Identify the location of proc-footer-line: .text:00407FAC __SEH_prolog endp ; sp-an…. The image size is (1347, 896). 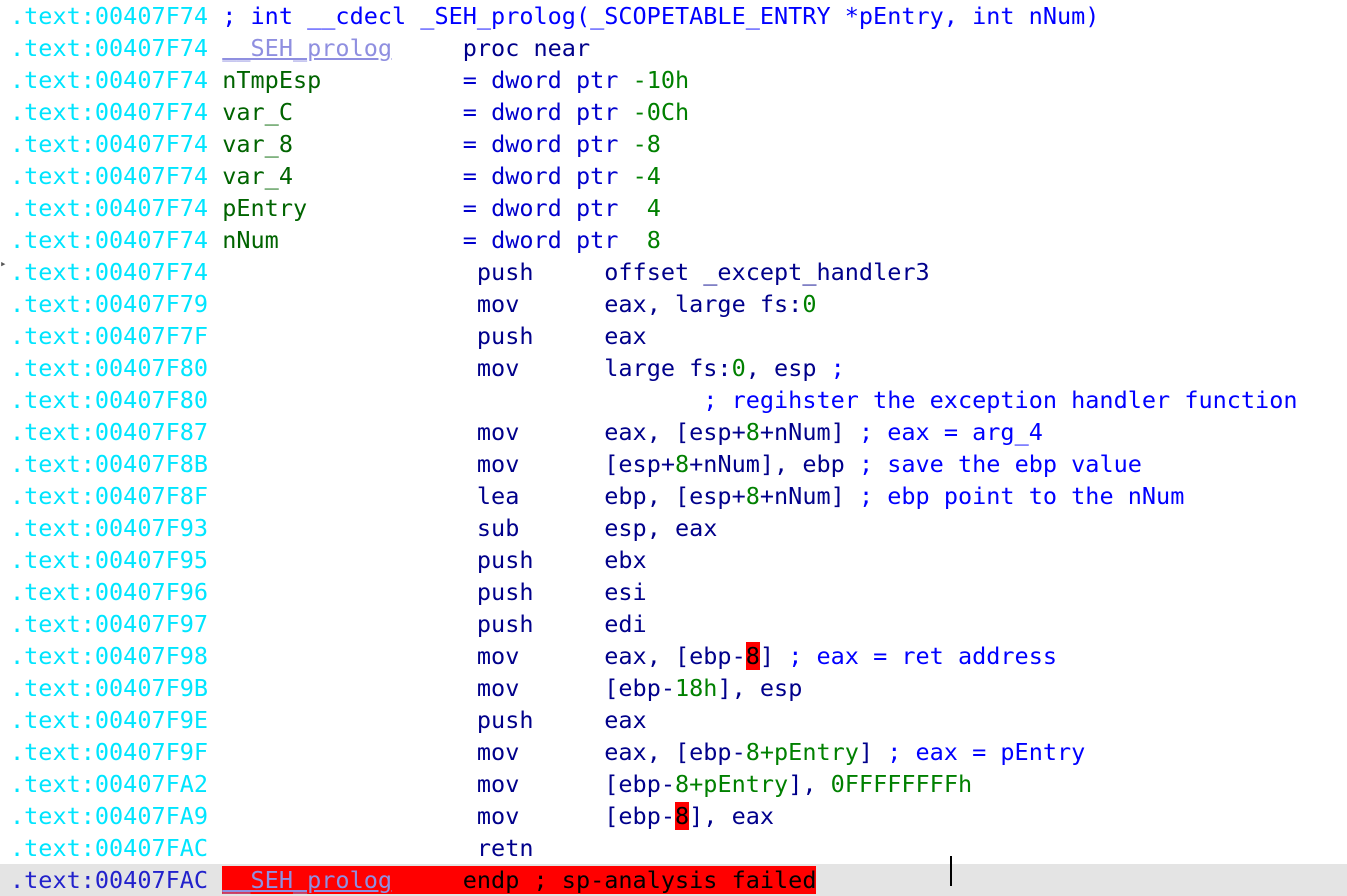
(673, 880).